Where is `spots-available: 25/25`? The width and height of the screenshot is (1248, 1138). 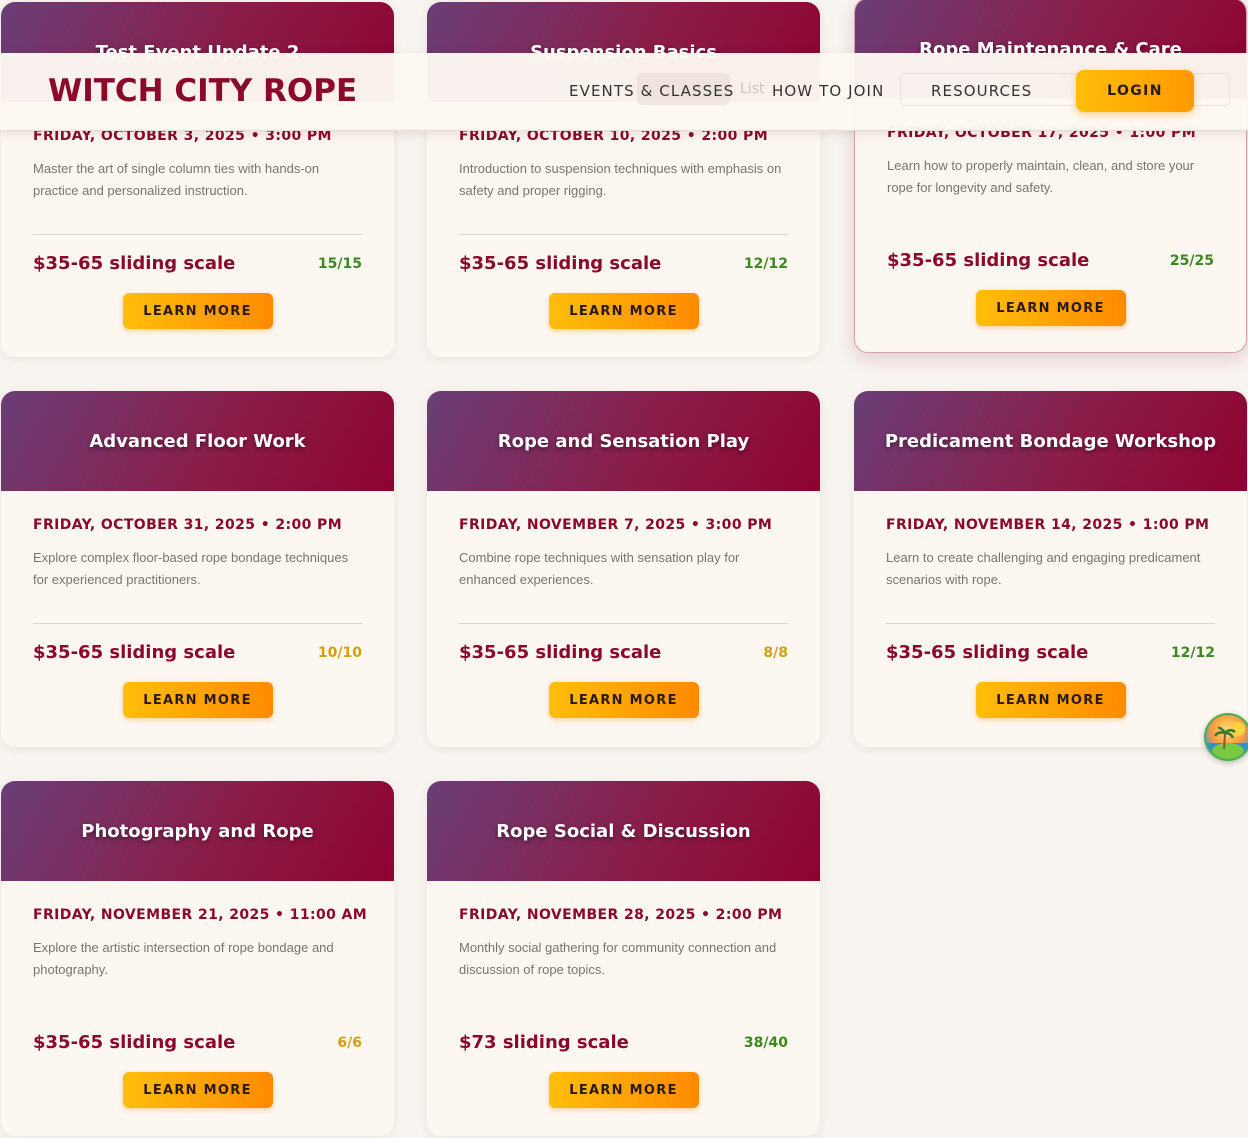
spots-available: 25/25 is located at coordinates (1191, 260).